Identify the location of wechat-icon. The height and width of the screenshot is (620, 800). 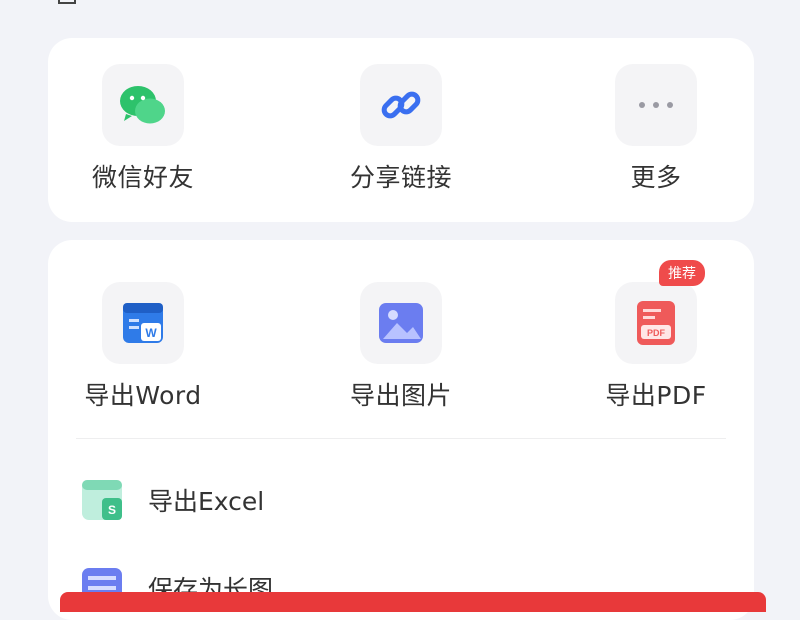
(142, 105).